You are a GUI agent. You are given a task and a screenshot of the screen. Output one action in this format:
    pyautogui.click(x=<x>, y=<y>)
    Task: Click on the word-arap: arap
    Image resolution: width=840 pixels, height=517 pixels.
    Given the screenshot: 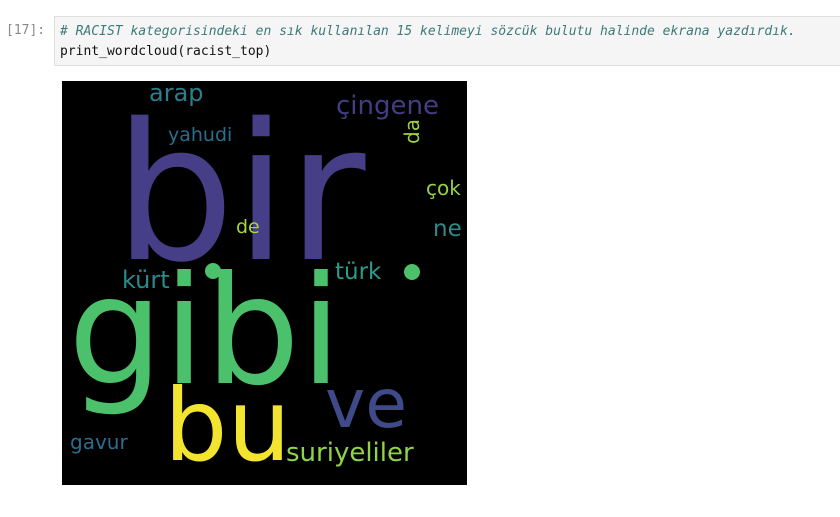 What is the action you would take?
    pyautogui.click(x=176, y=94)
    